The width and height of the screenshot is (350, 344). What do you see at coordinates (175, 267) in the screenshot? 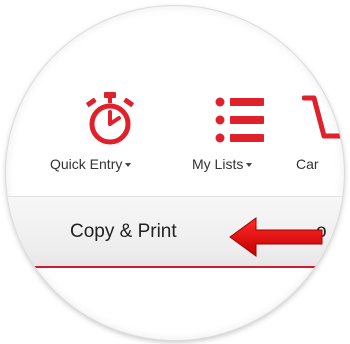
I see `nav-underline` at bounding box center [175, 267].